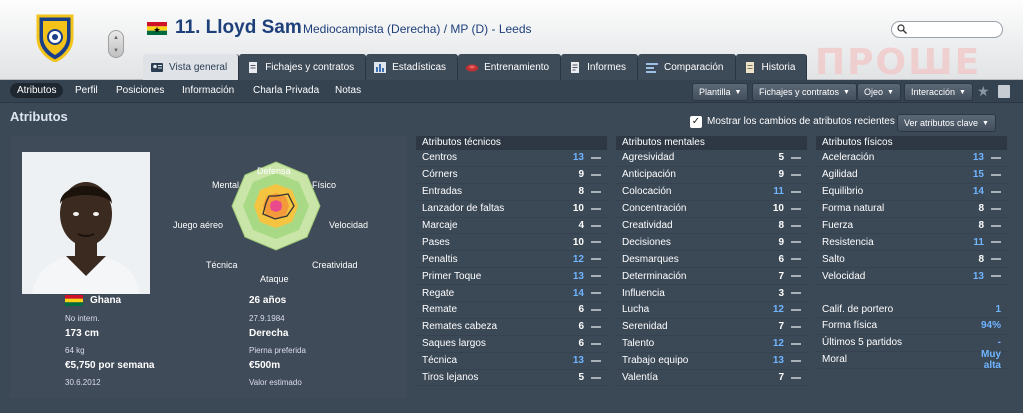 The image size is (1023, 413). Describe the element at coordinates (843, 192) in the screenshot. I see `attribute-name: Equilibrio` at that location.